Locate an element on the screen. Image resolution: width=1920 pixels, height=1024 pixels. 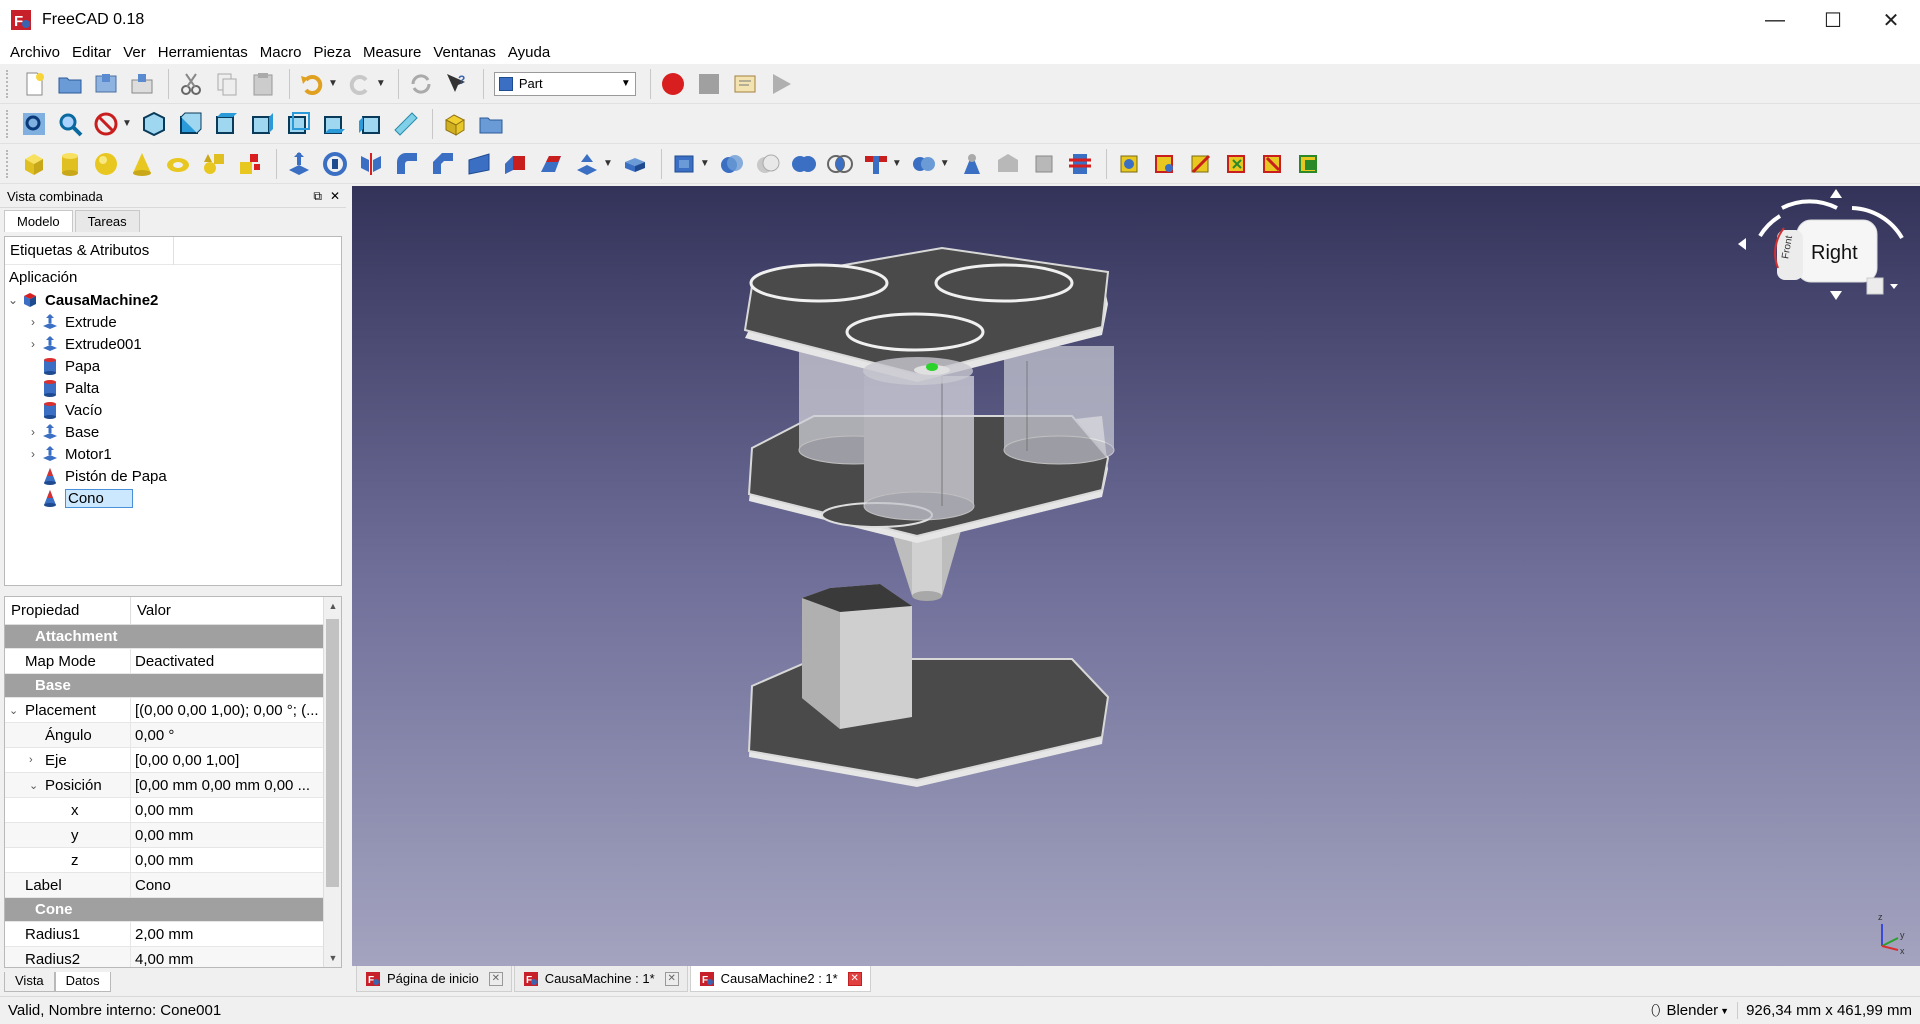
loft-icon is located at coordinates (551, 164).